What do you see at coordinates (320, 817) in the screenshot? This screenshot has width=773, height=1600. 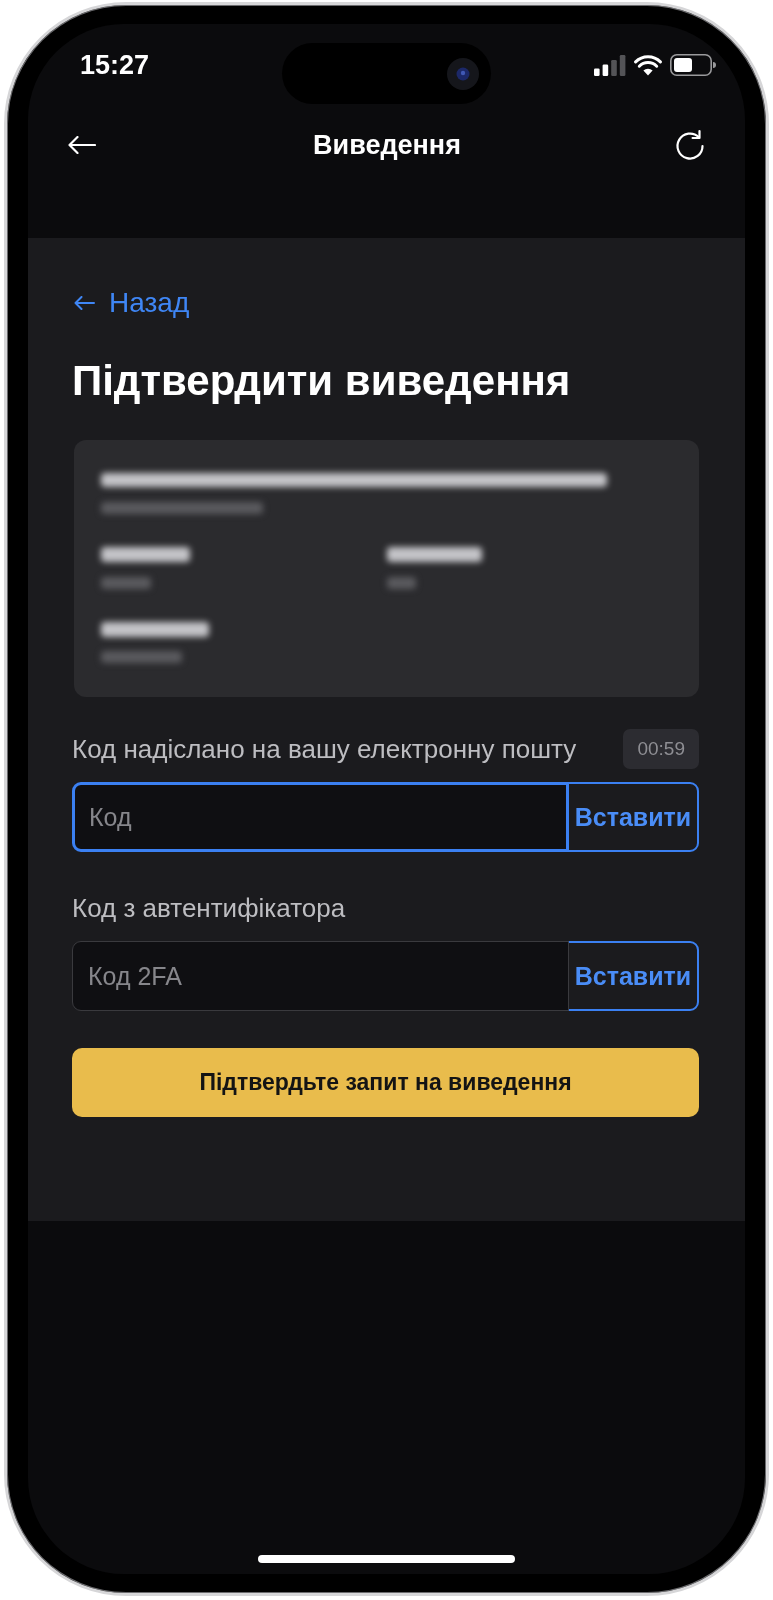 I see `code-input: Код` at bounding box center [320, 817].